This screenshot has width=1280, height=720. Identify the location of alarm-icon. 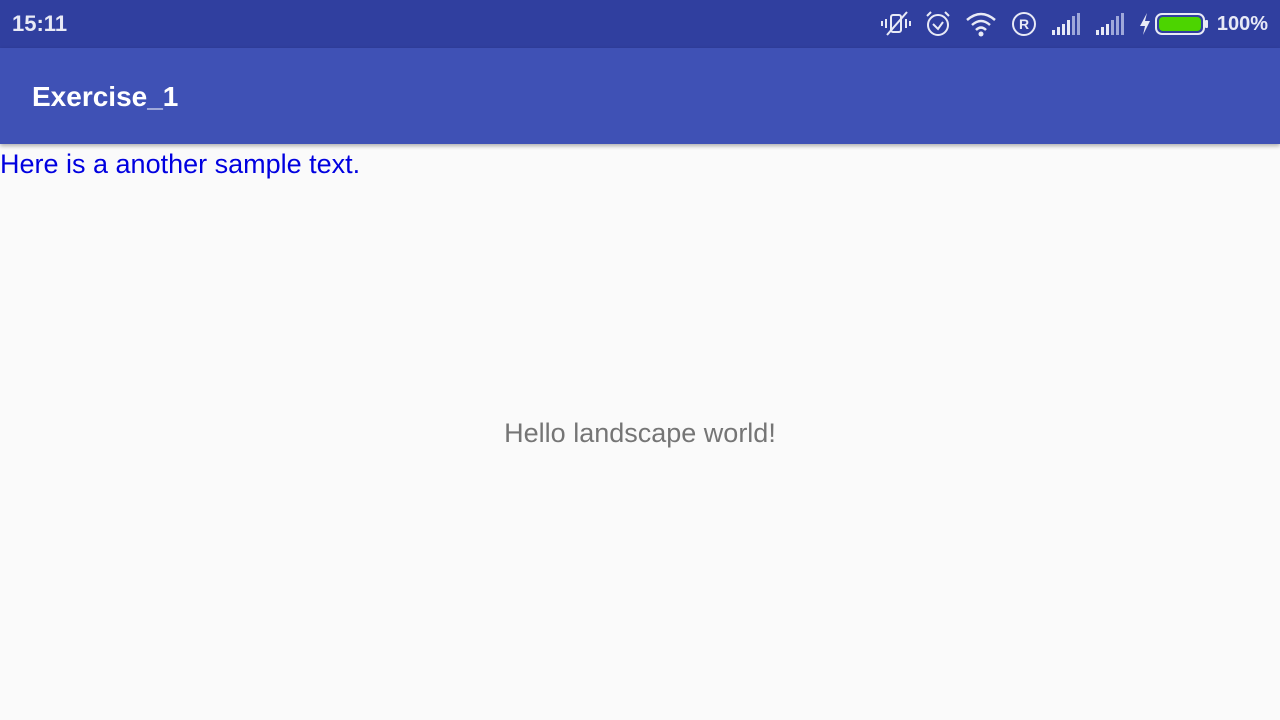
(938, 24).